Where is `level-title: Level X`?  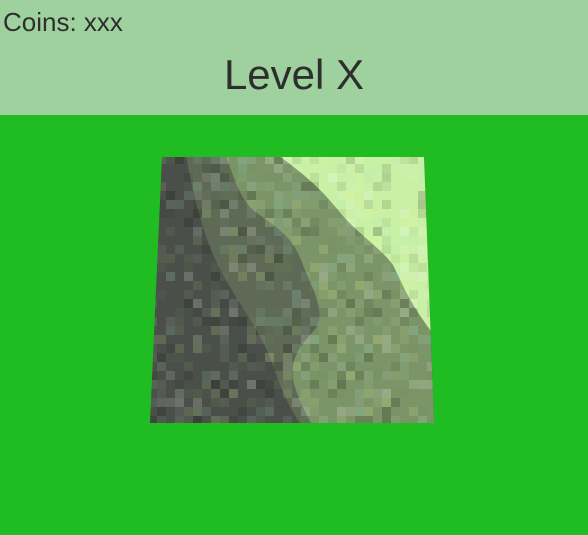 level-title: Level X is located at coordinates (294, 74).